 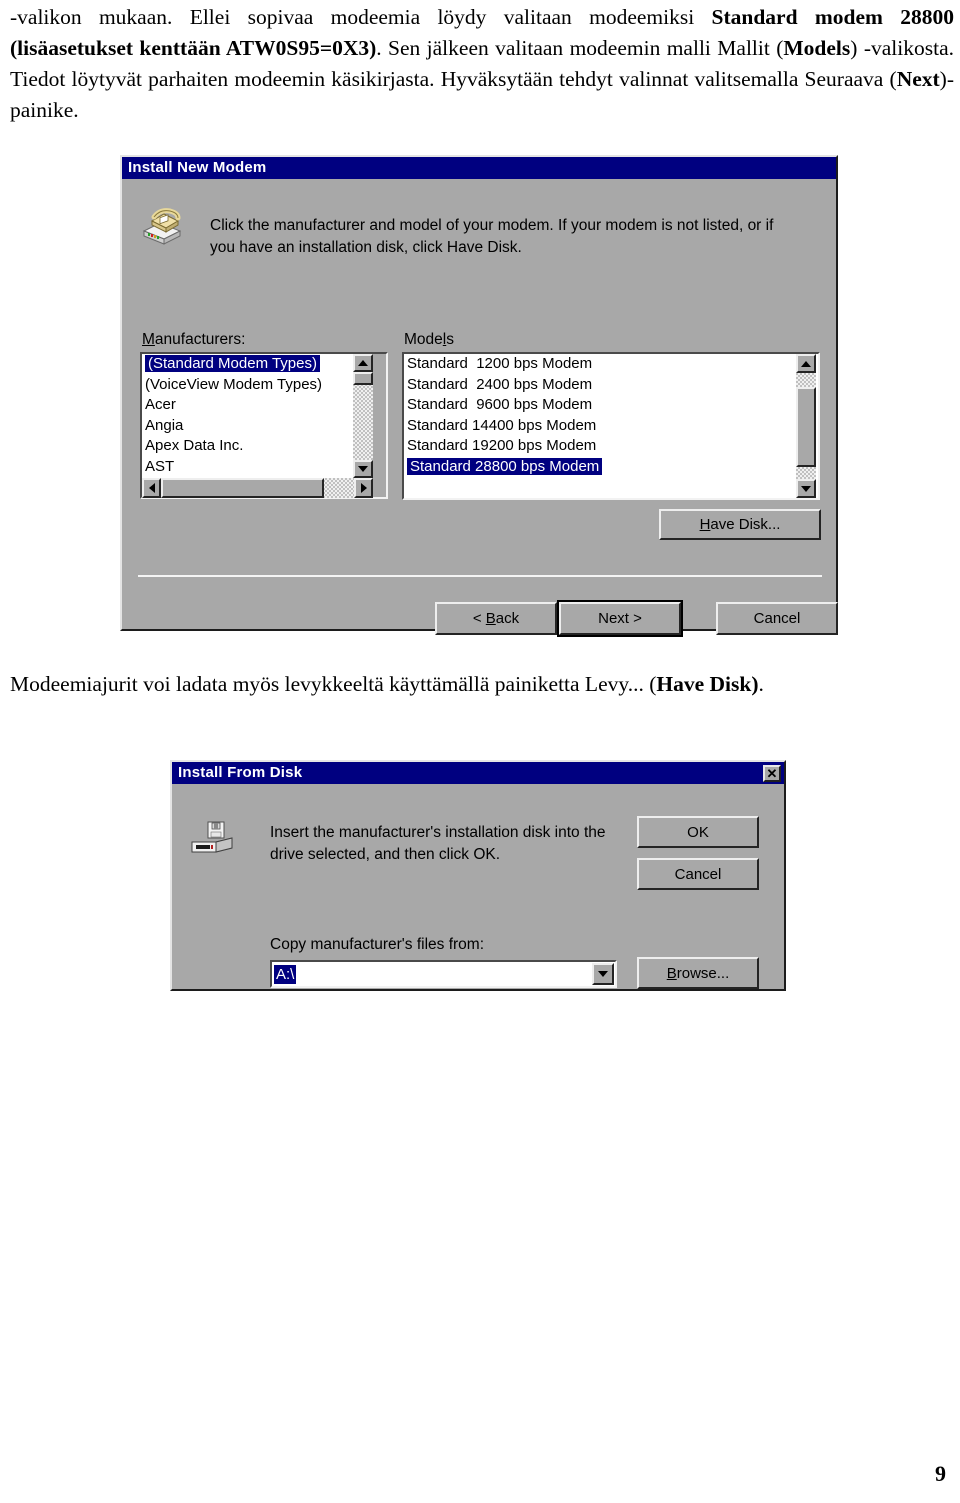 What do you see at coordinates (162, 225) in the screenshot?
I see `modem-phone-icon` at bounding box center [162, 225].